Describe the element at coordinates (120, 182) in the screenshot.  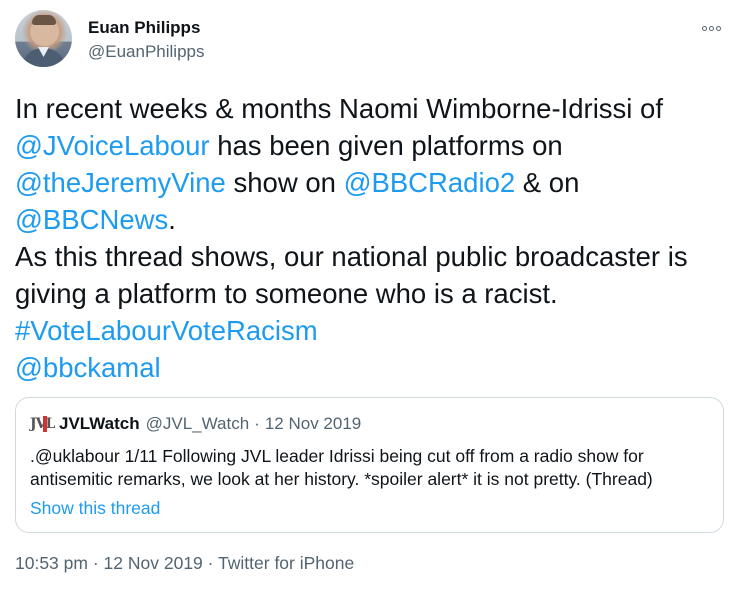
I see `mention-thejeremyvine: @theJeremyVine` at that location.